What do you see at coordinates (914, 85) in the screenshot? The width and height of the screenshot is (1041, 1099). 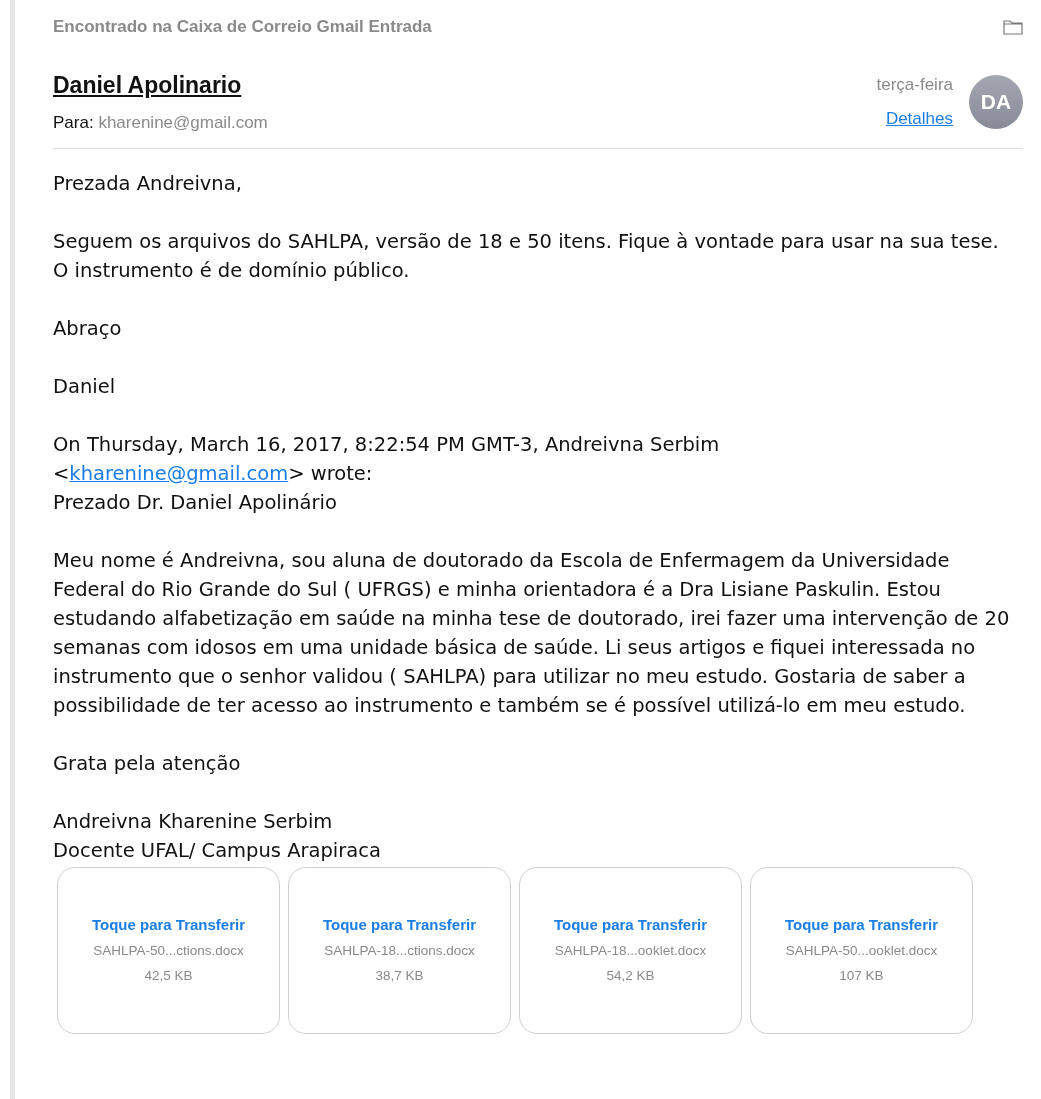 I see `message-date: terça-feira` at bounding box center [914, 85].